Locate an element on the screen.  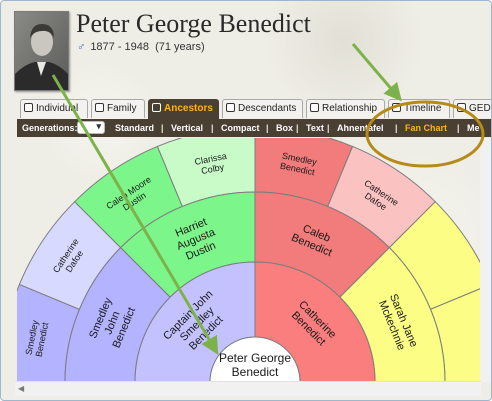
ancestors-icon is located at coordinates (156, 107).